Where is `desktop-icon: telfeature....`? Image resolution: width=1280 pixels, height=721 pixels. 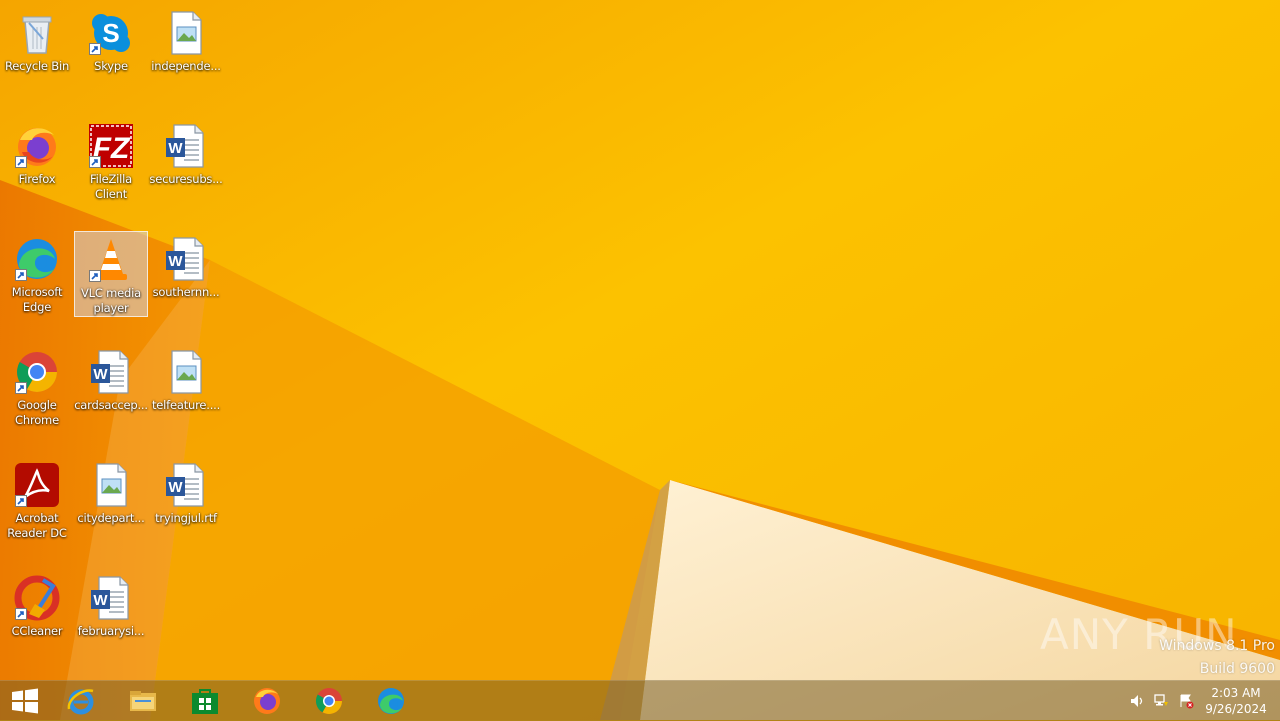 desktop-icon: telfeature.... is located at coordinates (186, 387).